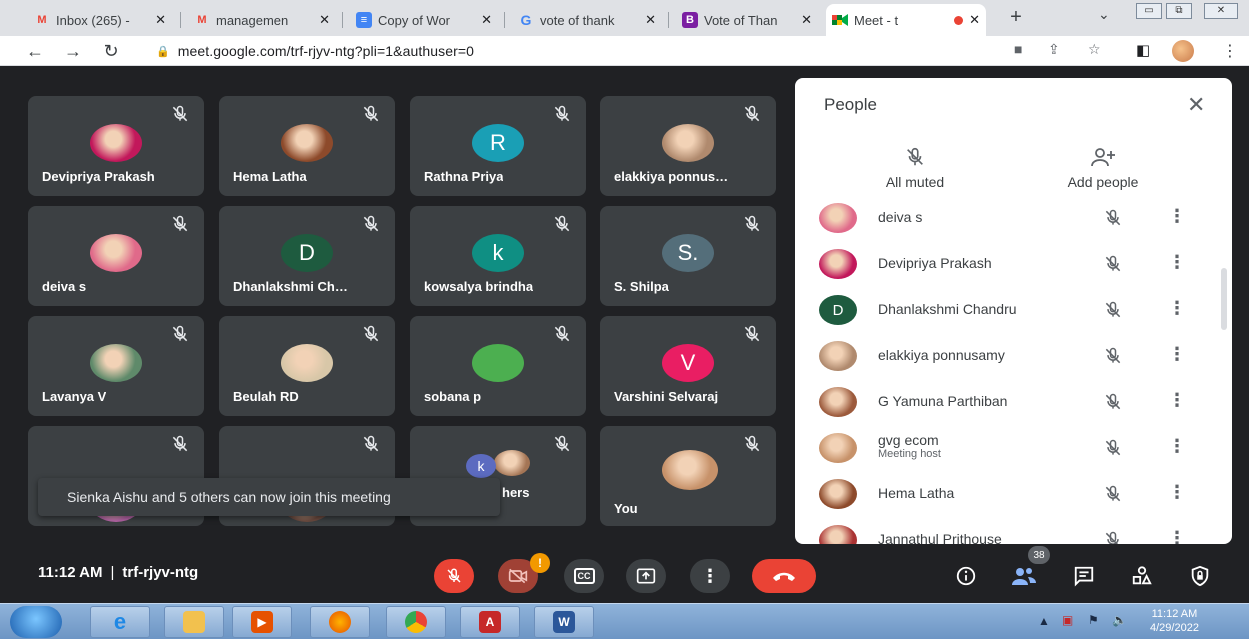 The image size is (1249, 639). What do you see at coordinates (1196, 105) in the screenshot?
I see `close-icon: ✕` at bounding box center [1196, 105].